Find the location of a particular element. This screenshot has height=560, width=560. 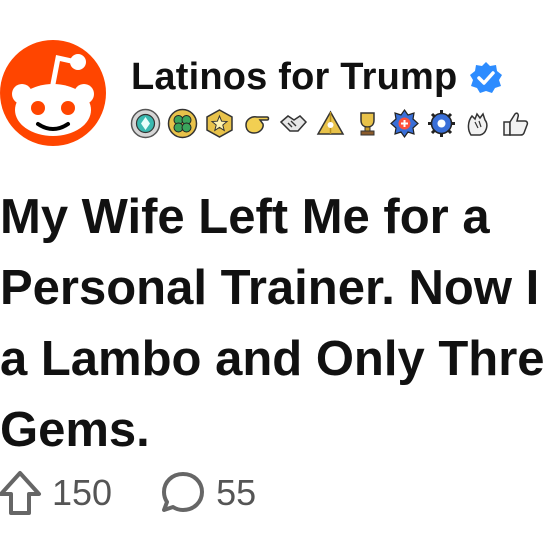

plus-one-badge-icon is located at coordinates (404, 123).